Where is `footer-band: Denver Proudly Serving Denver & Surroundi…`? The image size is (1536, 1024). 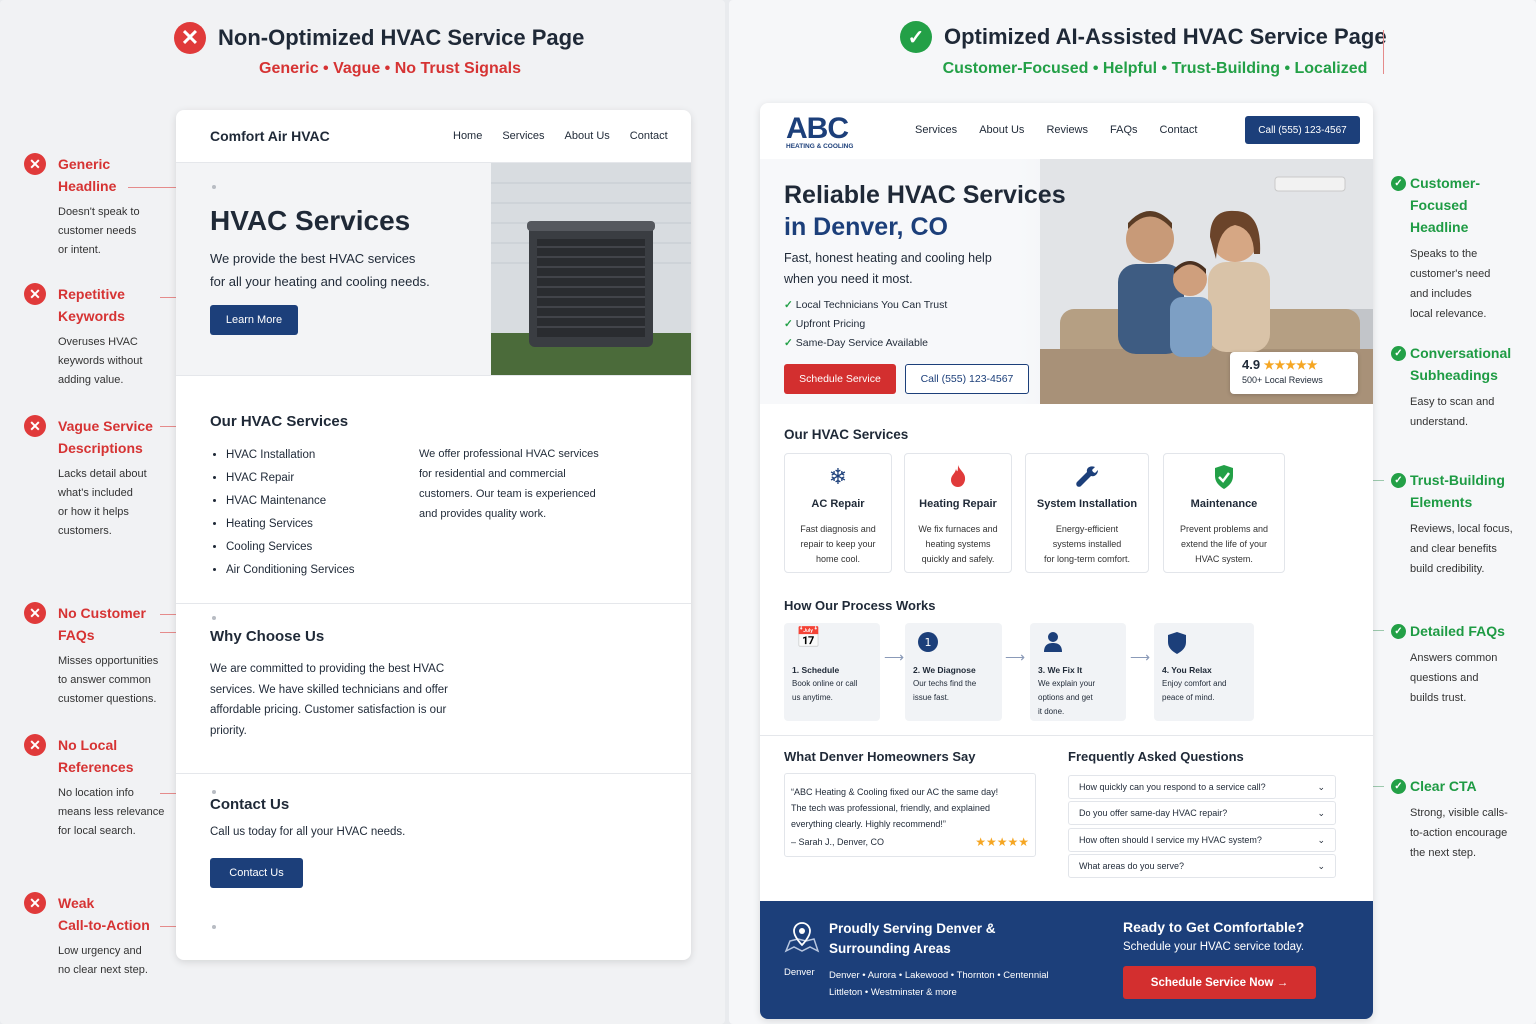 footer-band: Denver Proudly Serving Denver & Surroundi… is located at coordinates (1066, 960).